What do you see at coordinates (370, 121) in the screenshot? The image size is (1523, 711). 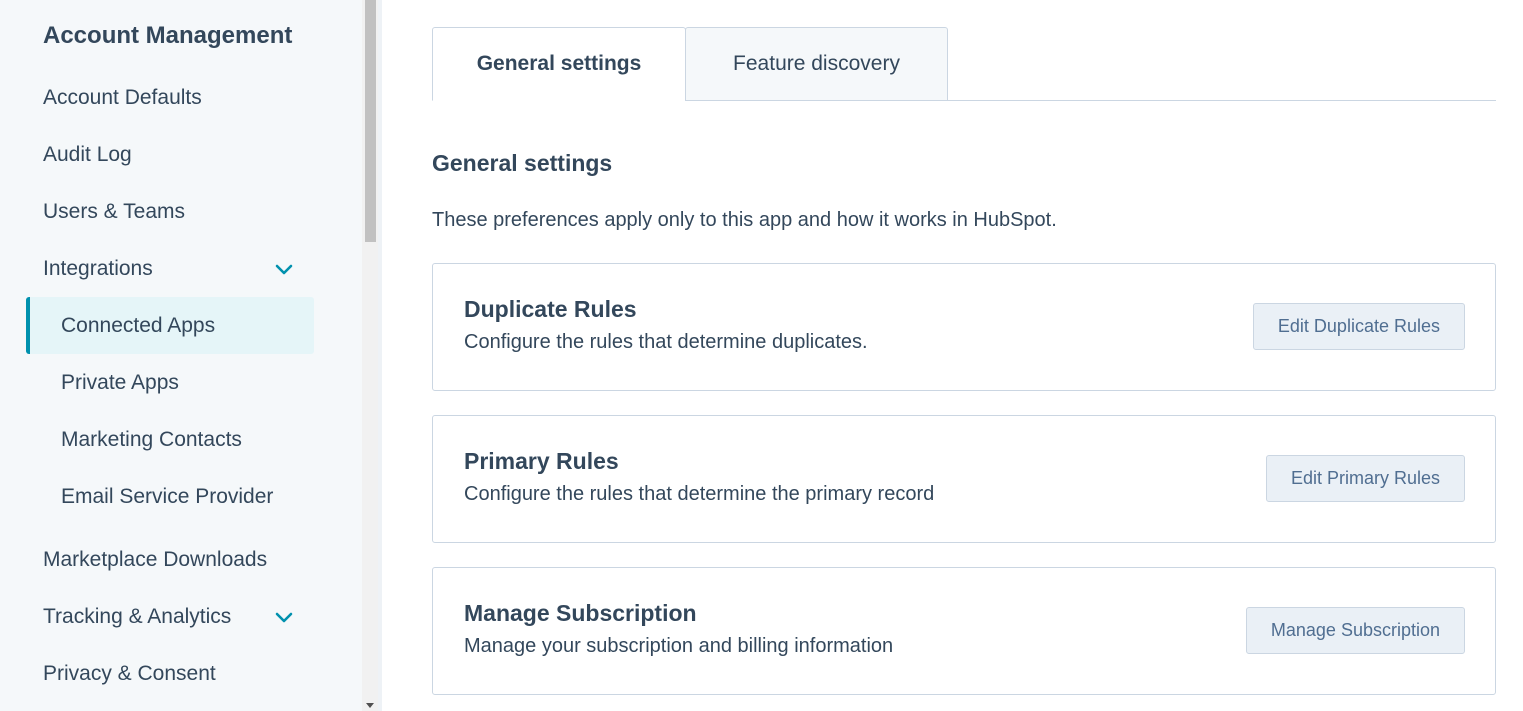 I see `scrollbar-thumb` at bounding box center [370, 121].